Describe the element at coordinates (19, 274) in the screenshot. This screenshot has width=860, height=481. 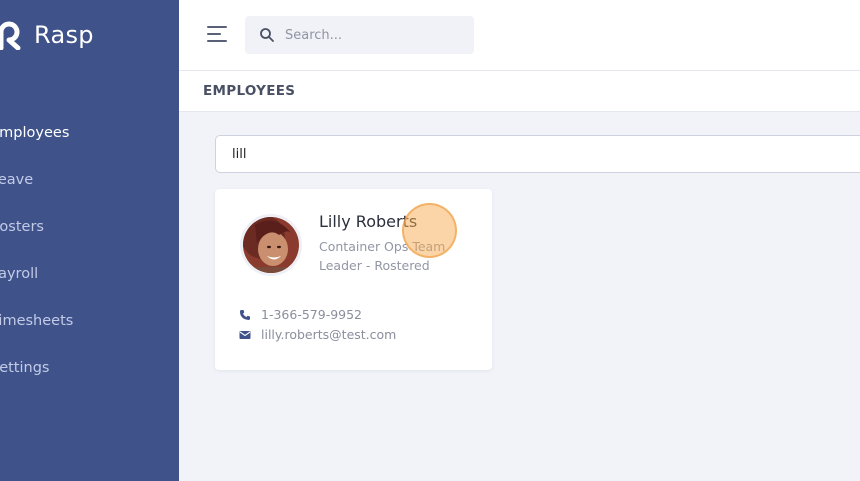
I see `sidebar-item-payroll: Payroll` at that location.